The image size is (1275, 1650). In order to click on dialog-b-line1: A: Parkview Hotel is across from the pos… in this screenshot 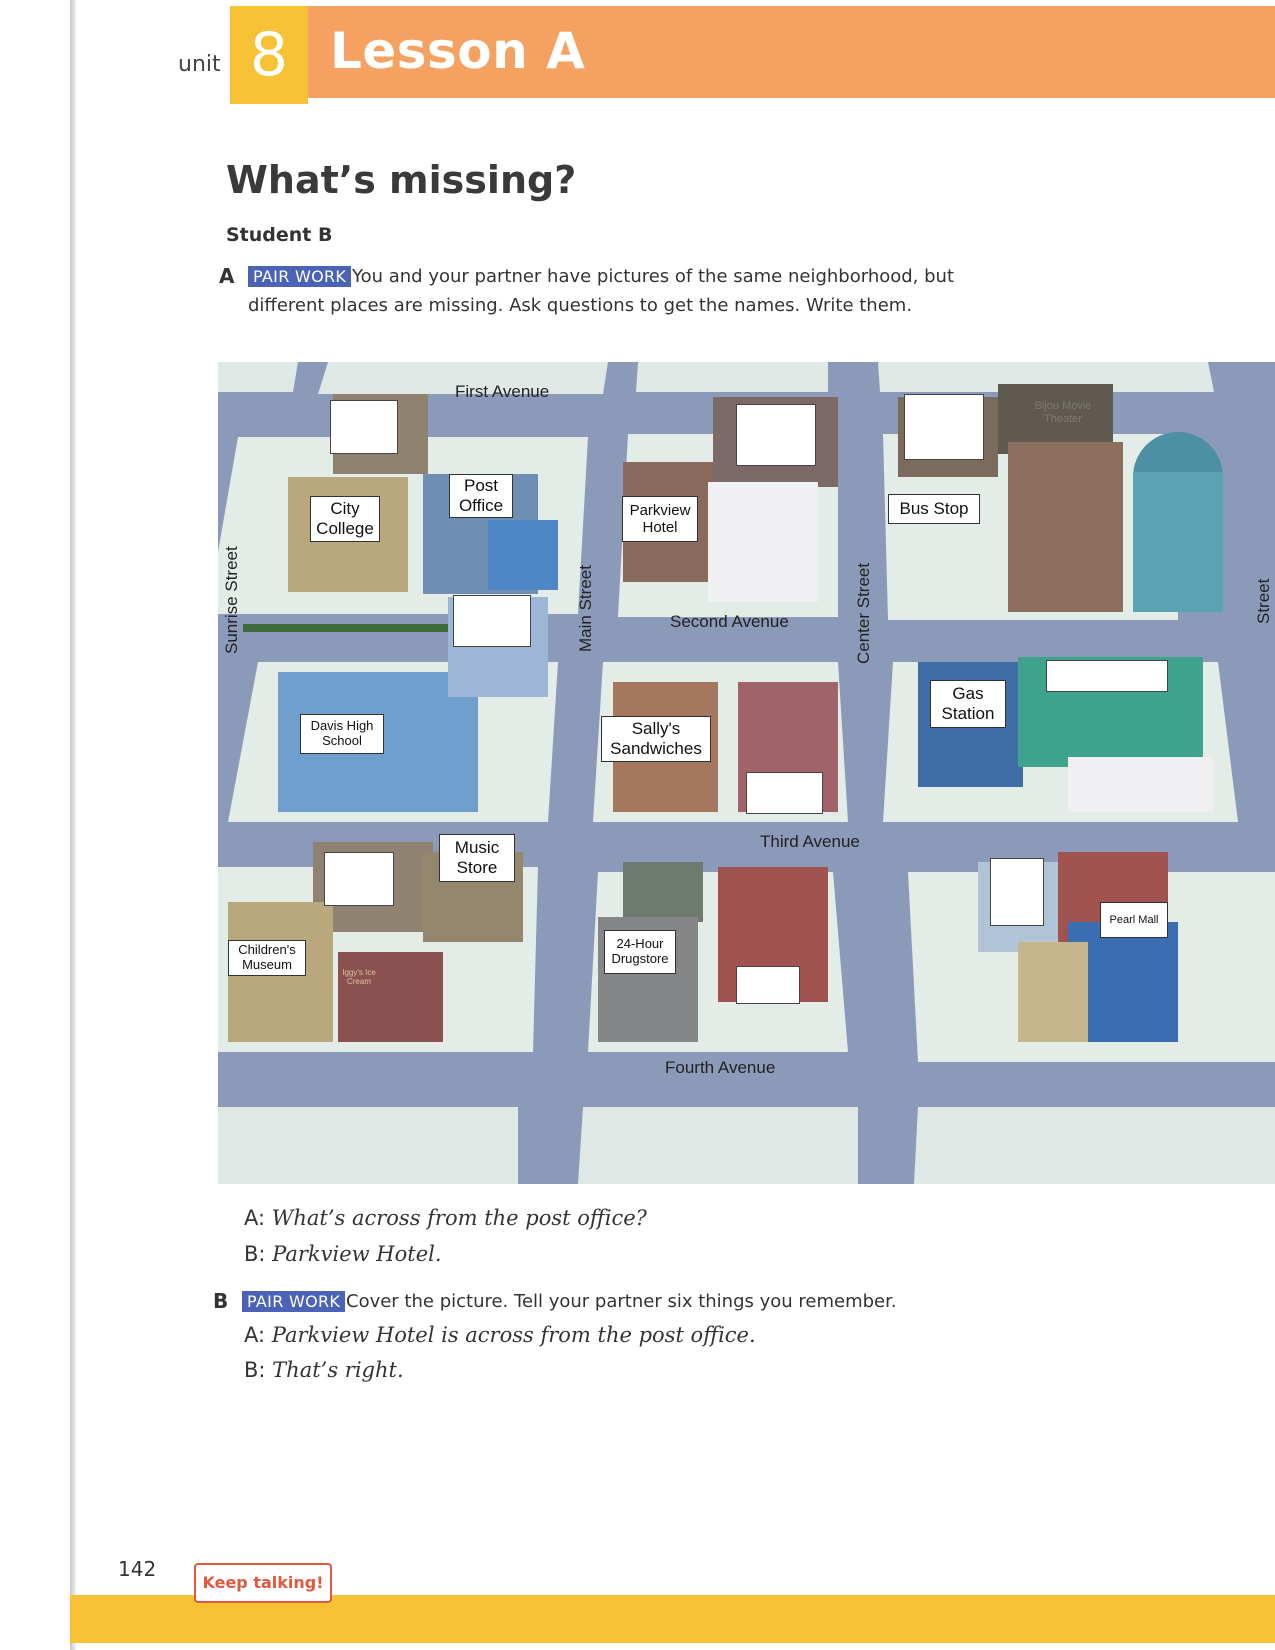, I will do `click(500, 1335)`.